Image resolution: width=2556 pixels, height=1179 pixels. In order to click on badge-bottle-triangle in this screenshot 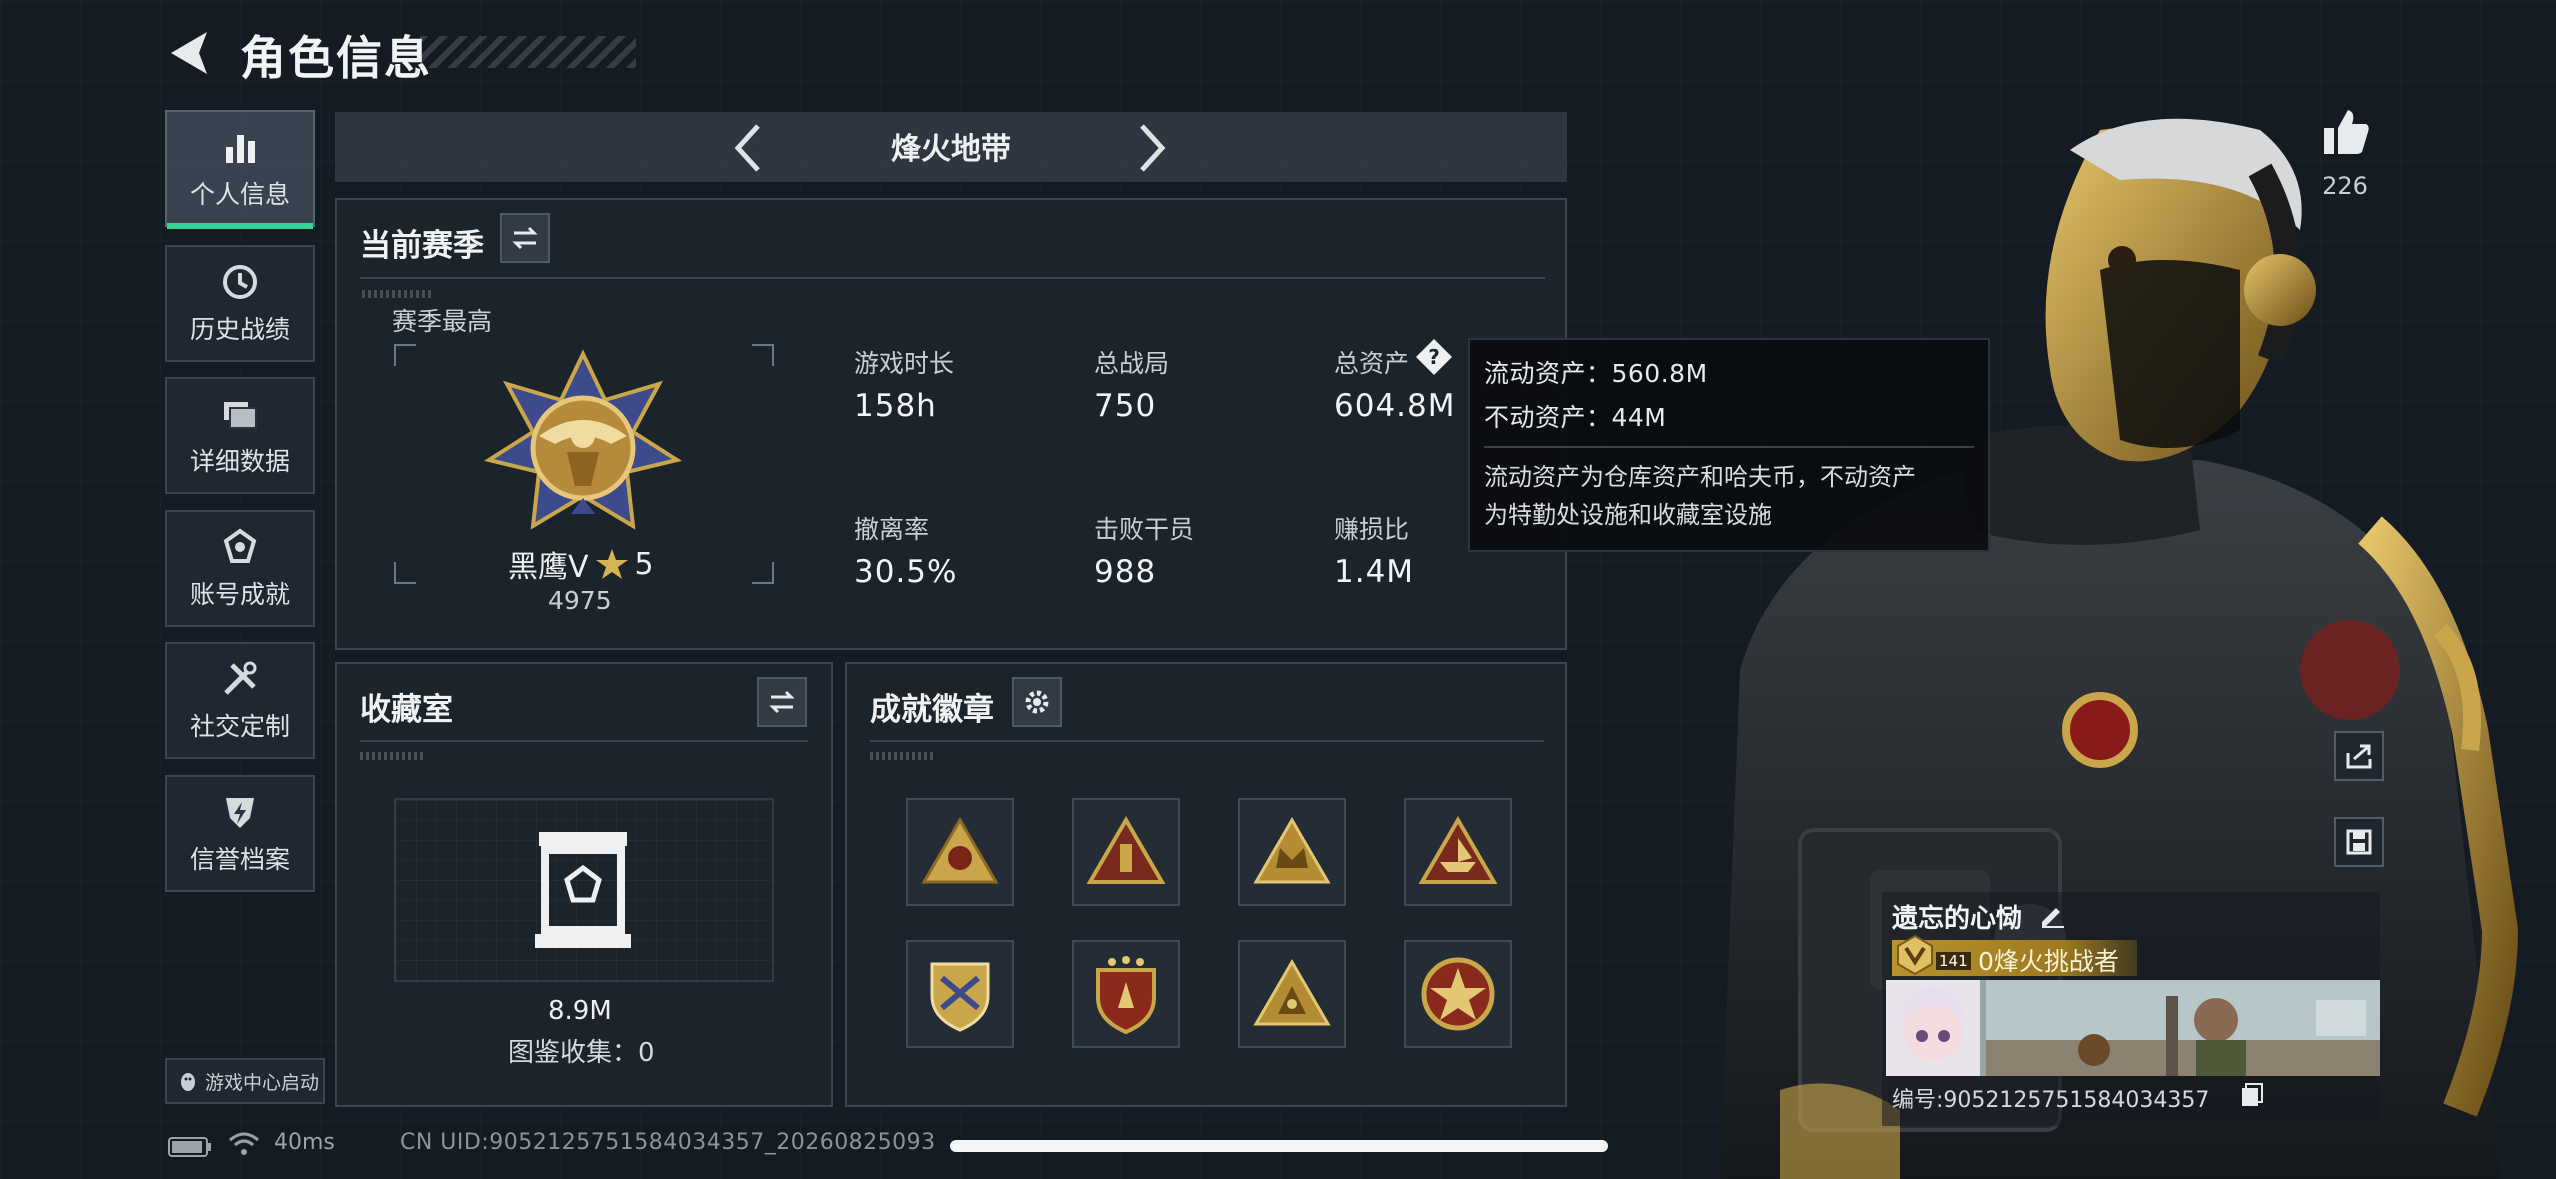, I will do `click(1126, 852)`.